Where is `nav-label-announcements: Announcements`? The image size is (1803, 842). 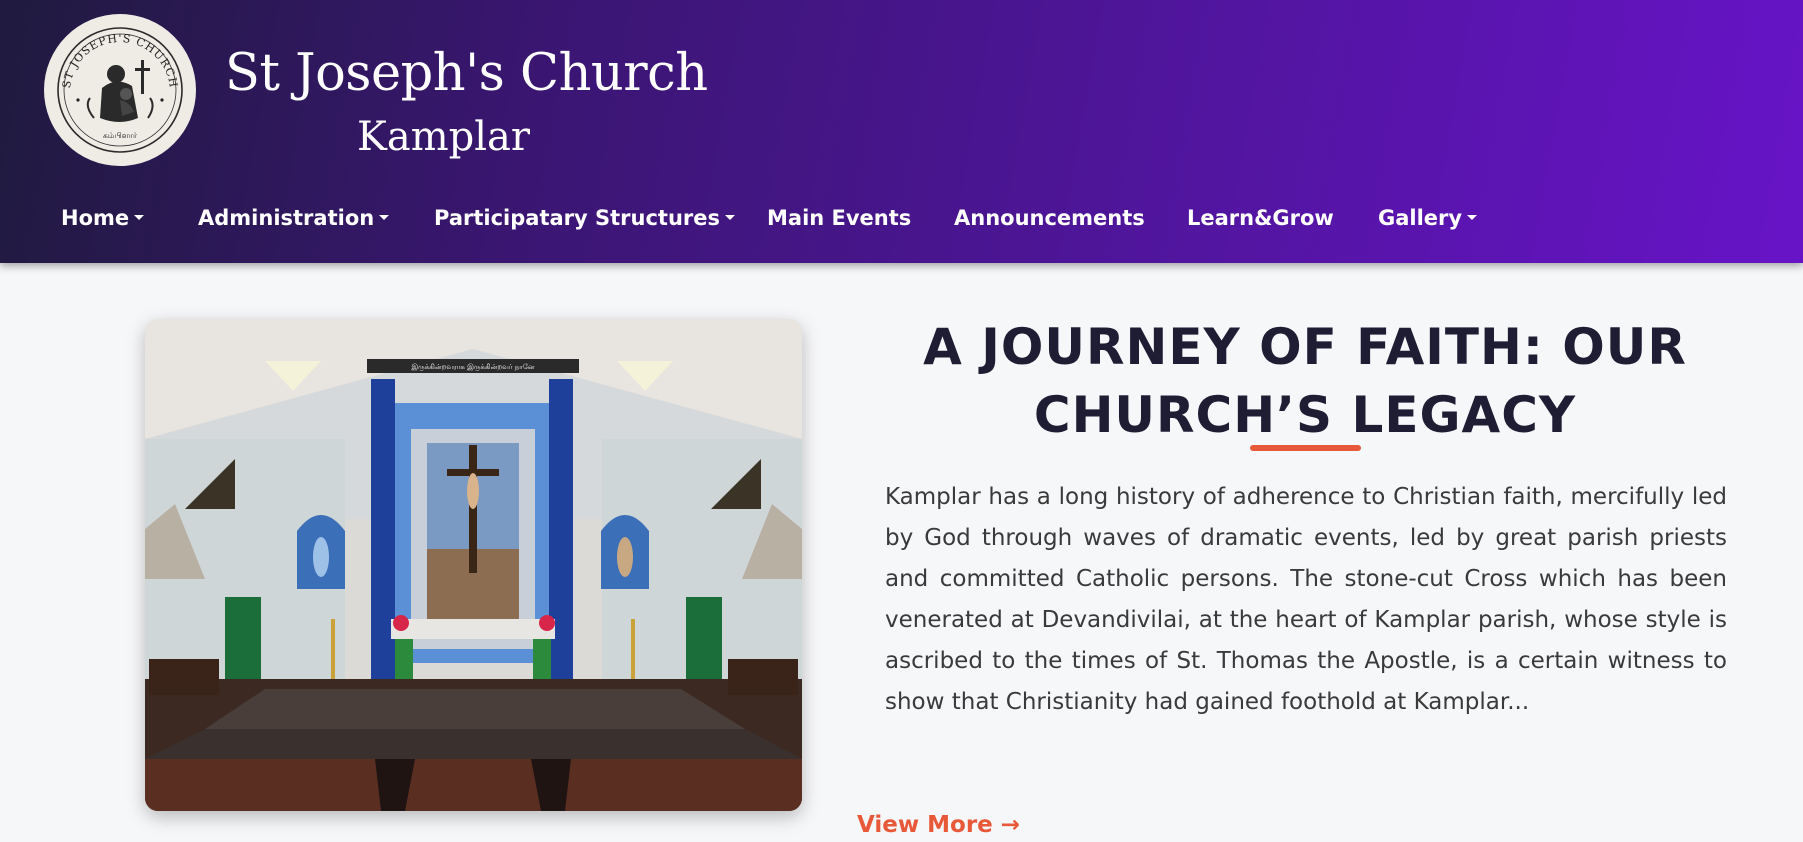 nav-label-announcements: Announcements is located at coordinates (1049, 218).